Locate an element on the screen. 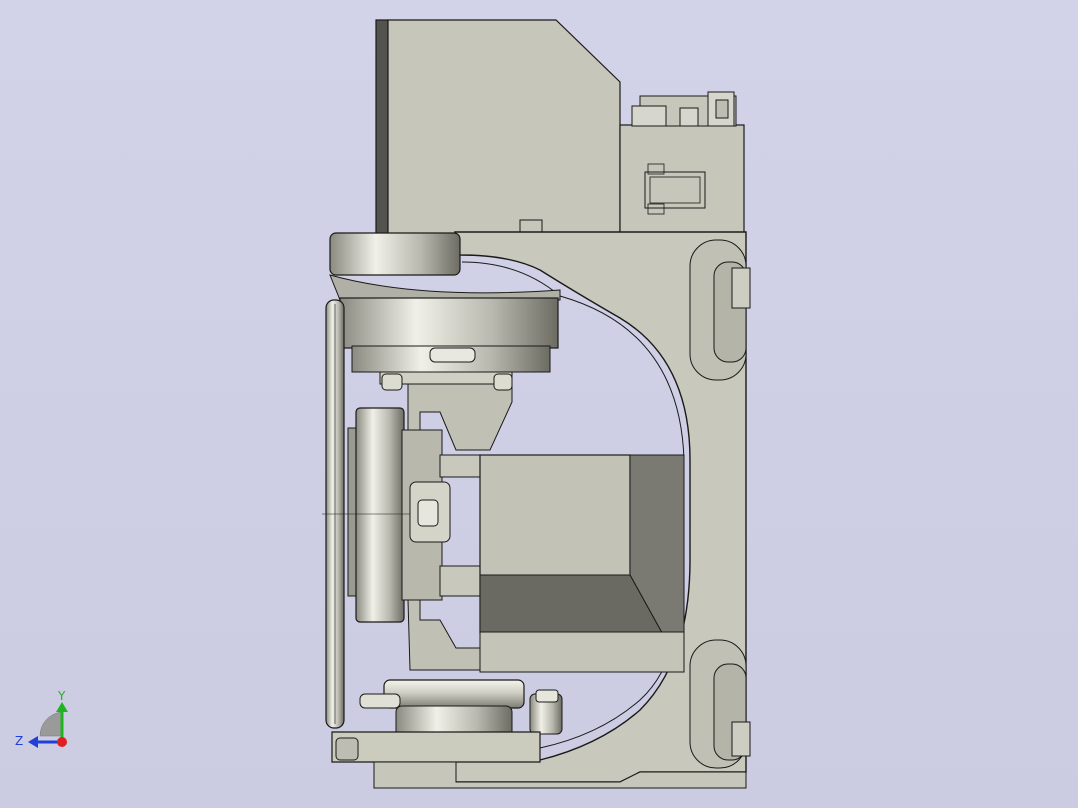 This screenshot has width=1078, height=808. z-axis-arrow is located at coordinates (33, 742).